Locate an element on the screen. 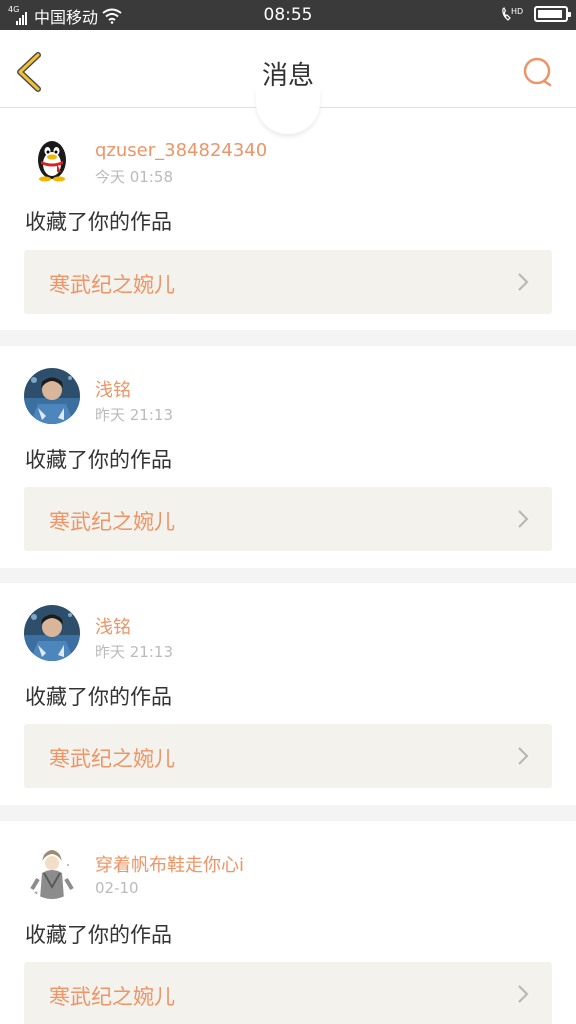  status-time: 08:55 is located at coordinates (288, 15).